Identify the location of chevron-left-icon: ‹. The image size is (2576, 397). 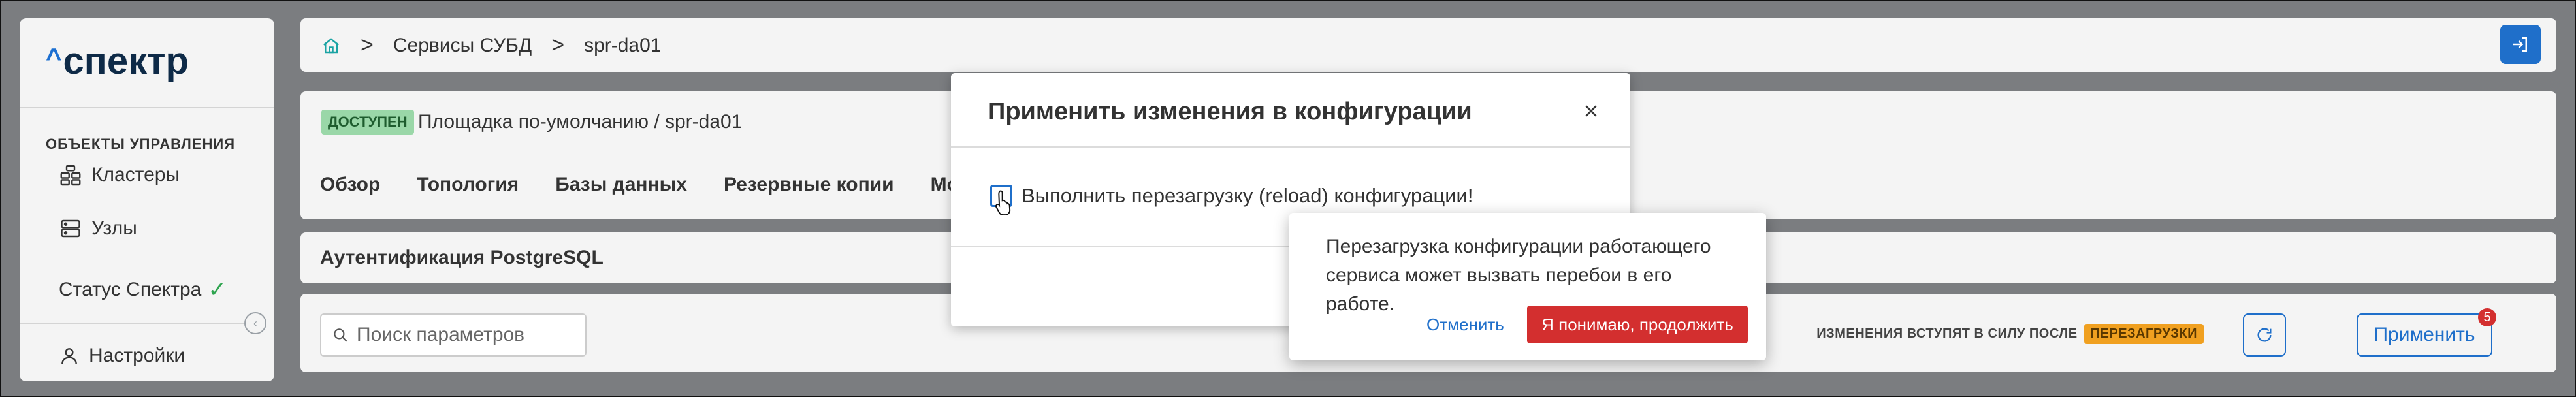
(255, 323).